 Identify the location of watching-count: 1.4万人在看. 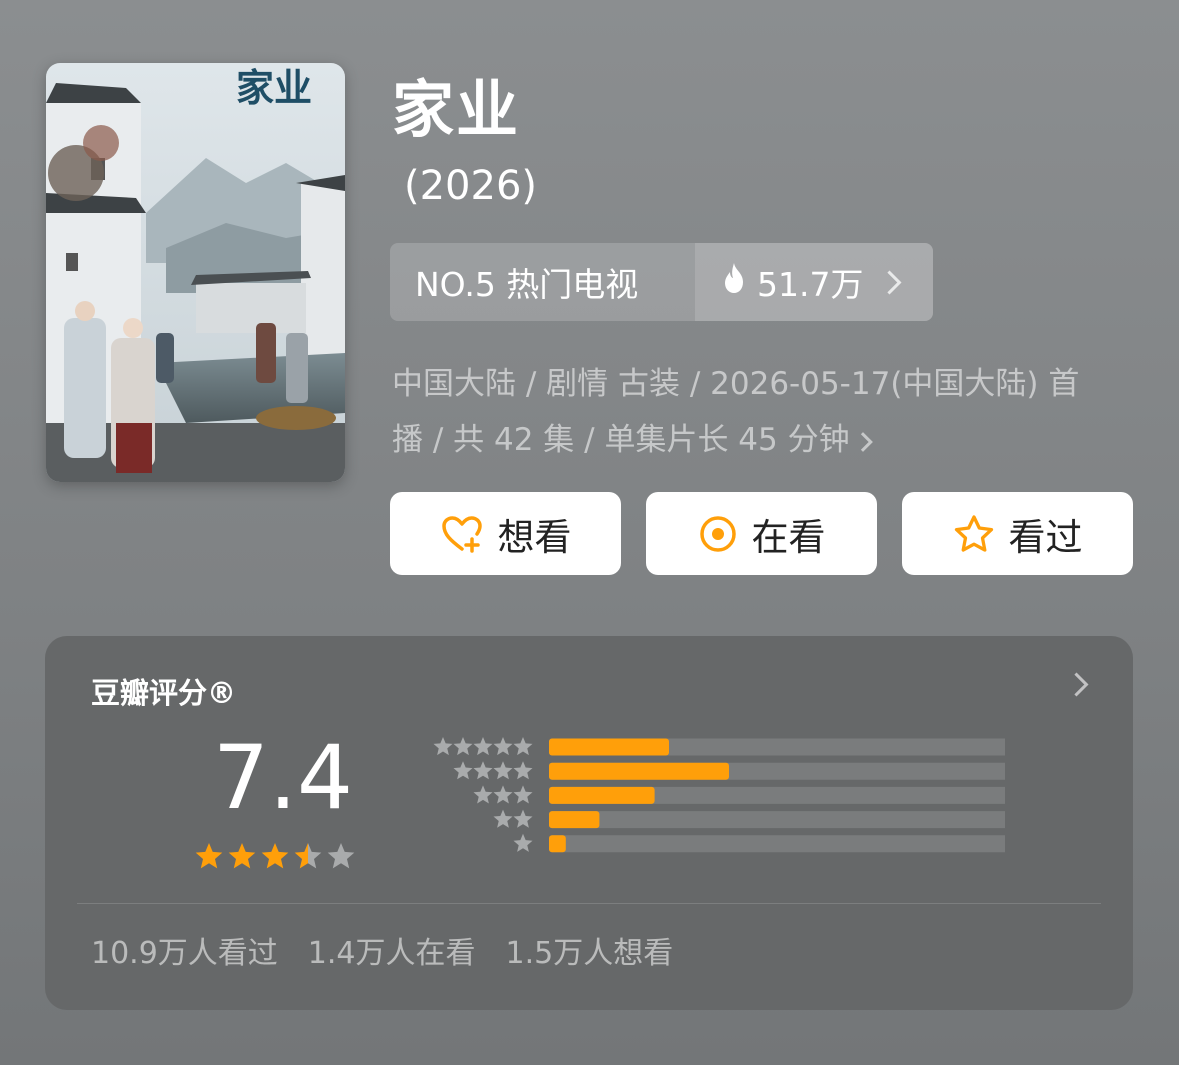
(391, 953).